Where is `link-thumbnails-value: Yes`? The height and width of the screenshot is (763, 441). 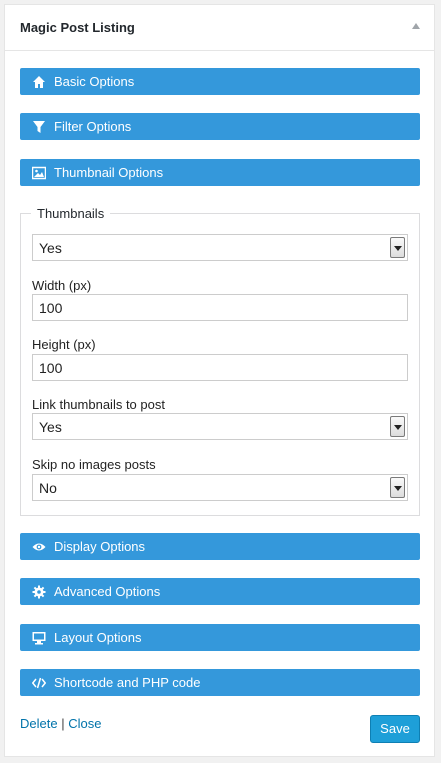
link-thumbnails-value: Yes is located at coordinates (50, 427).